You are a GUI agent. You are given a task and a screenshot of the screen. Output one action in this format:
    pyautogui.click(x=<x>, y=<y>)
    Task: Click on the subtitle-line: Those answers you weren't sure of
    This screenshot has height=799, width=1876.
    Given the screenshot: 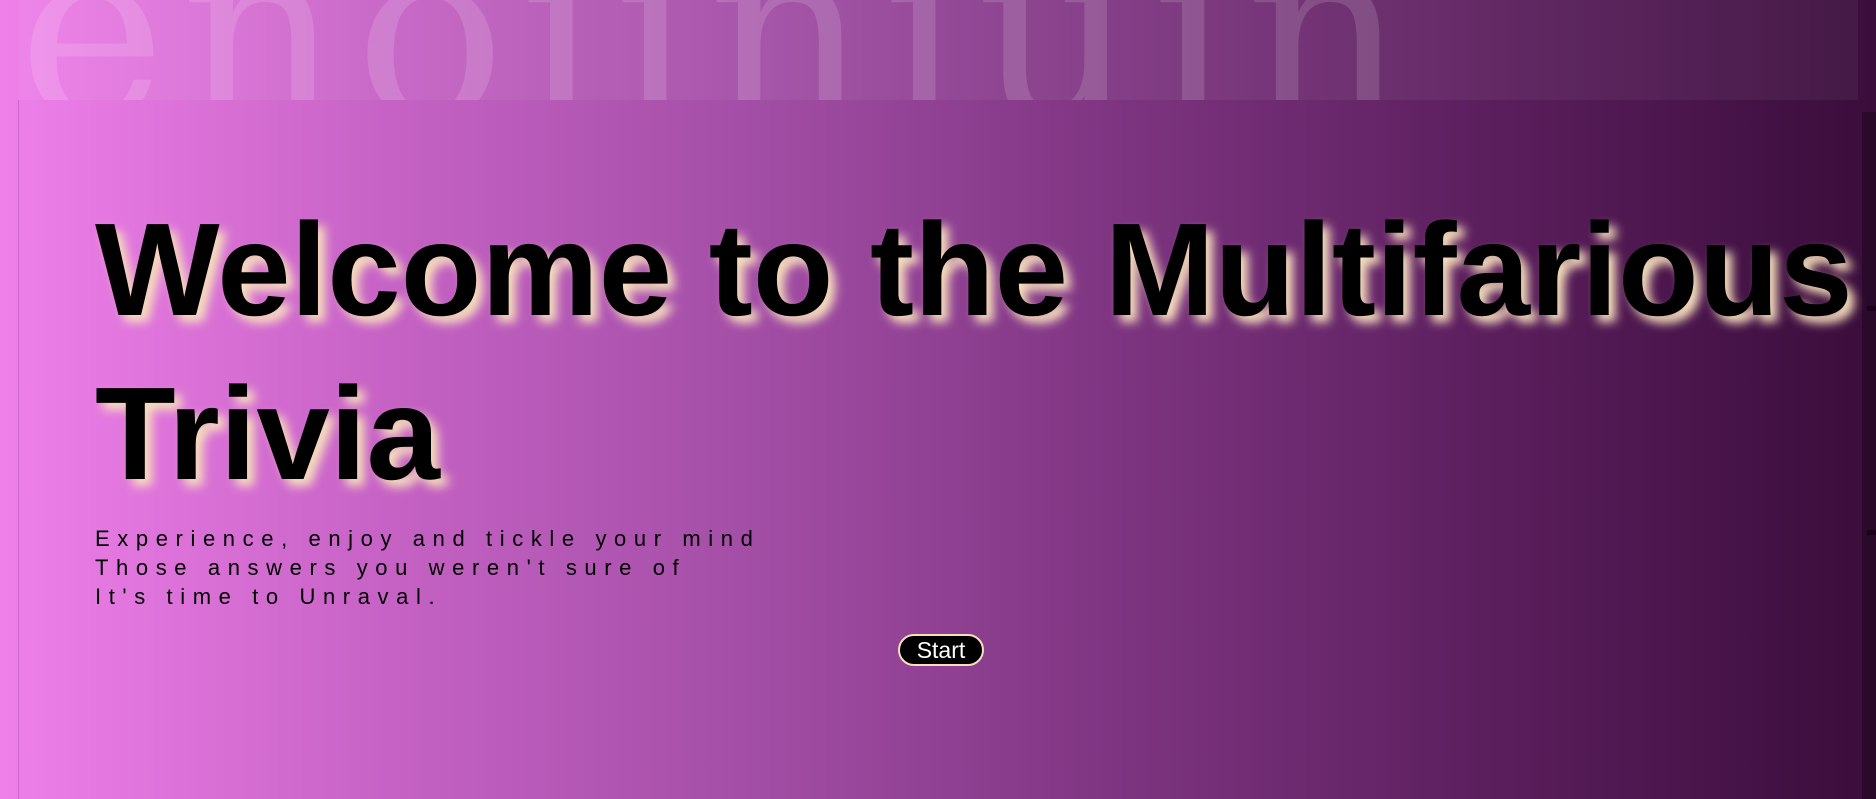 What is the action you would take?
    pyautogui.click(x=391, y=567)
    